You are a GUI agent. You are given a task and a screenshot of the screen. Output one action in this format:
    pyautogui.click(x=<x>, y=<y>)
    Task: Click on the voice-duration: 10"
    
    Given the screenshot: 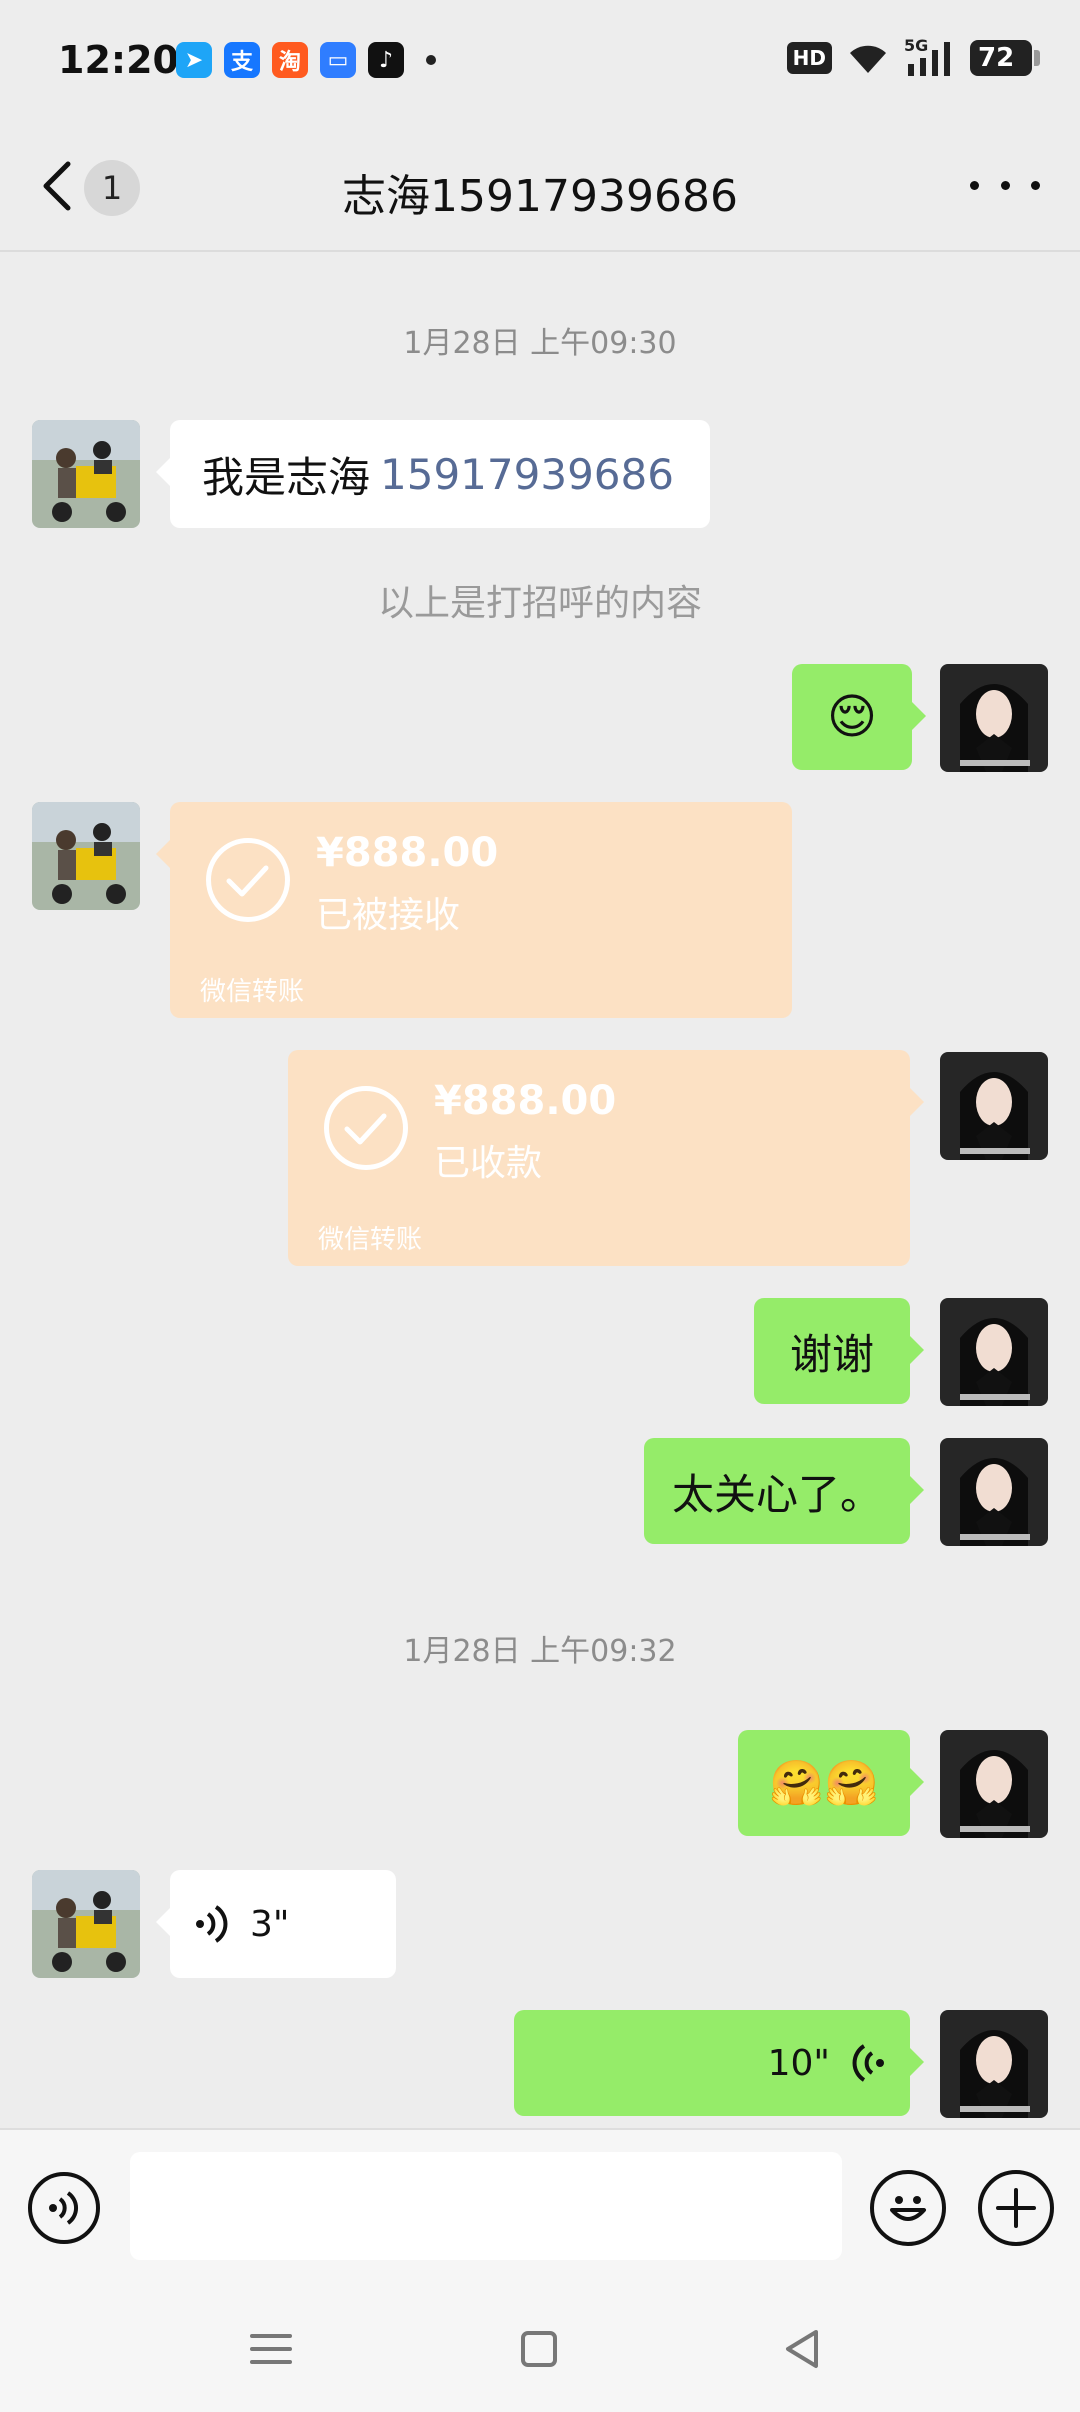 What is the action you would take?
    pyautogui.click(x=798, y=2063)
    